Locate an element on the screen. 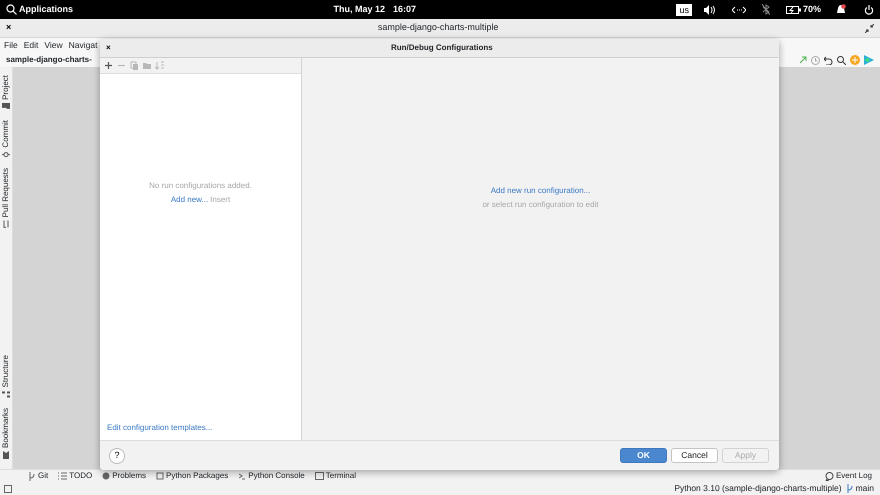 This screenshot has height=495, width=880. keyboard-layout-indicator: us is located at coordinates (684, 10).